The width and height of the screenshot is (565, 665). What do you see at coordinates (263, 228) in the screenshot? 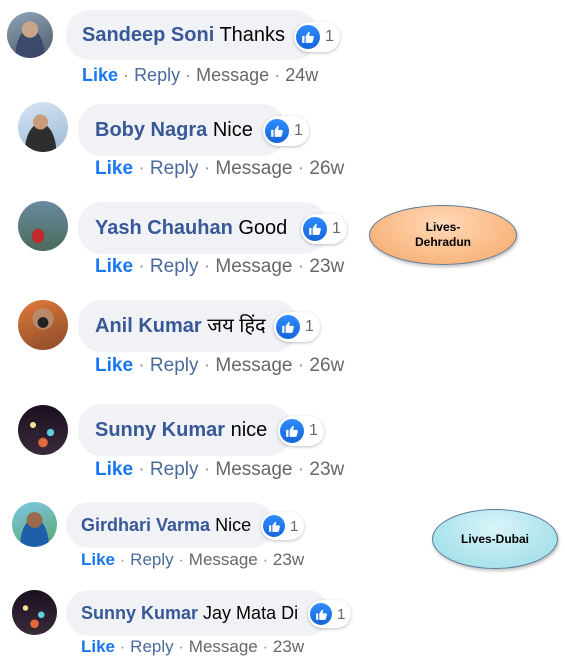
I see `comment-text: Good` at bounding box center [263, 228].